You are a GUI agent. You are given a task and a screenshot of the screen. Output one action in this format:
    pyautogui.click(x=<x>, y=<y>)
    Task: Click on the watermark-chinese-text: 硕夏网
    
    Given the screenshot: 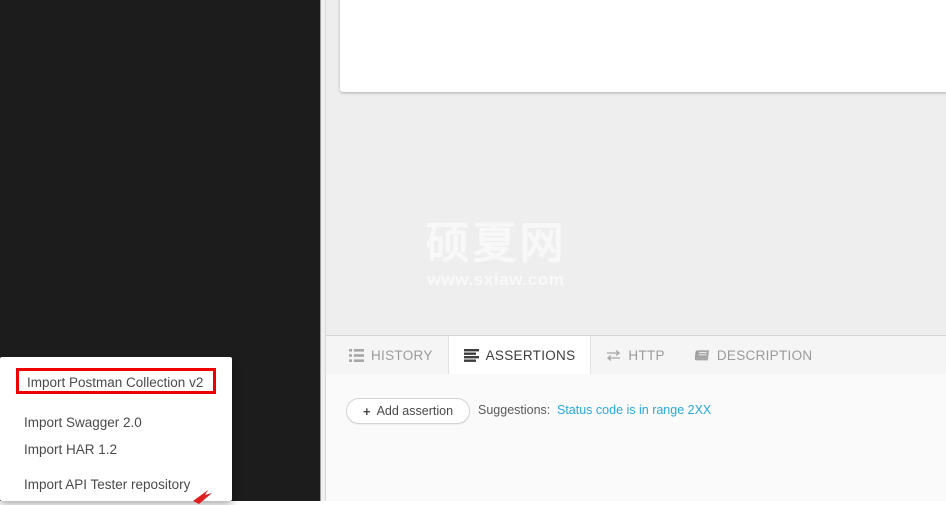 What is the action you would take?
    pyautogui.click(x=496, y=243)
    